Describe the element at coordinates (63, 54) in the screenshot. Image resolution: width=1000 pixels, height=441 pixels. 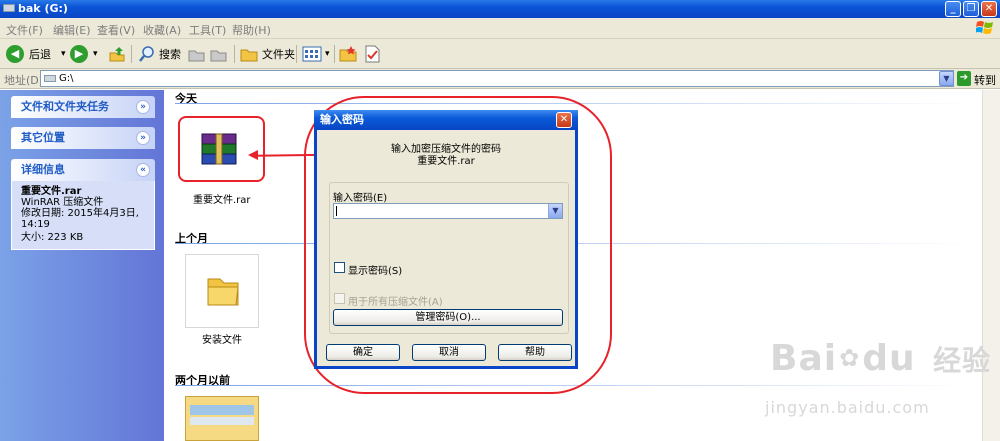
I see `back-dropdown-icon: ▾` at that location.